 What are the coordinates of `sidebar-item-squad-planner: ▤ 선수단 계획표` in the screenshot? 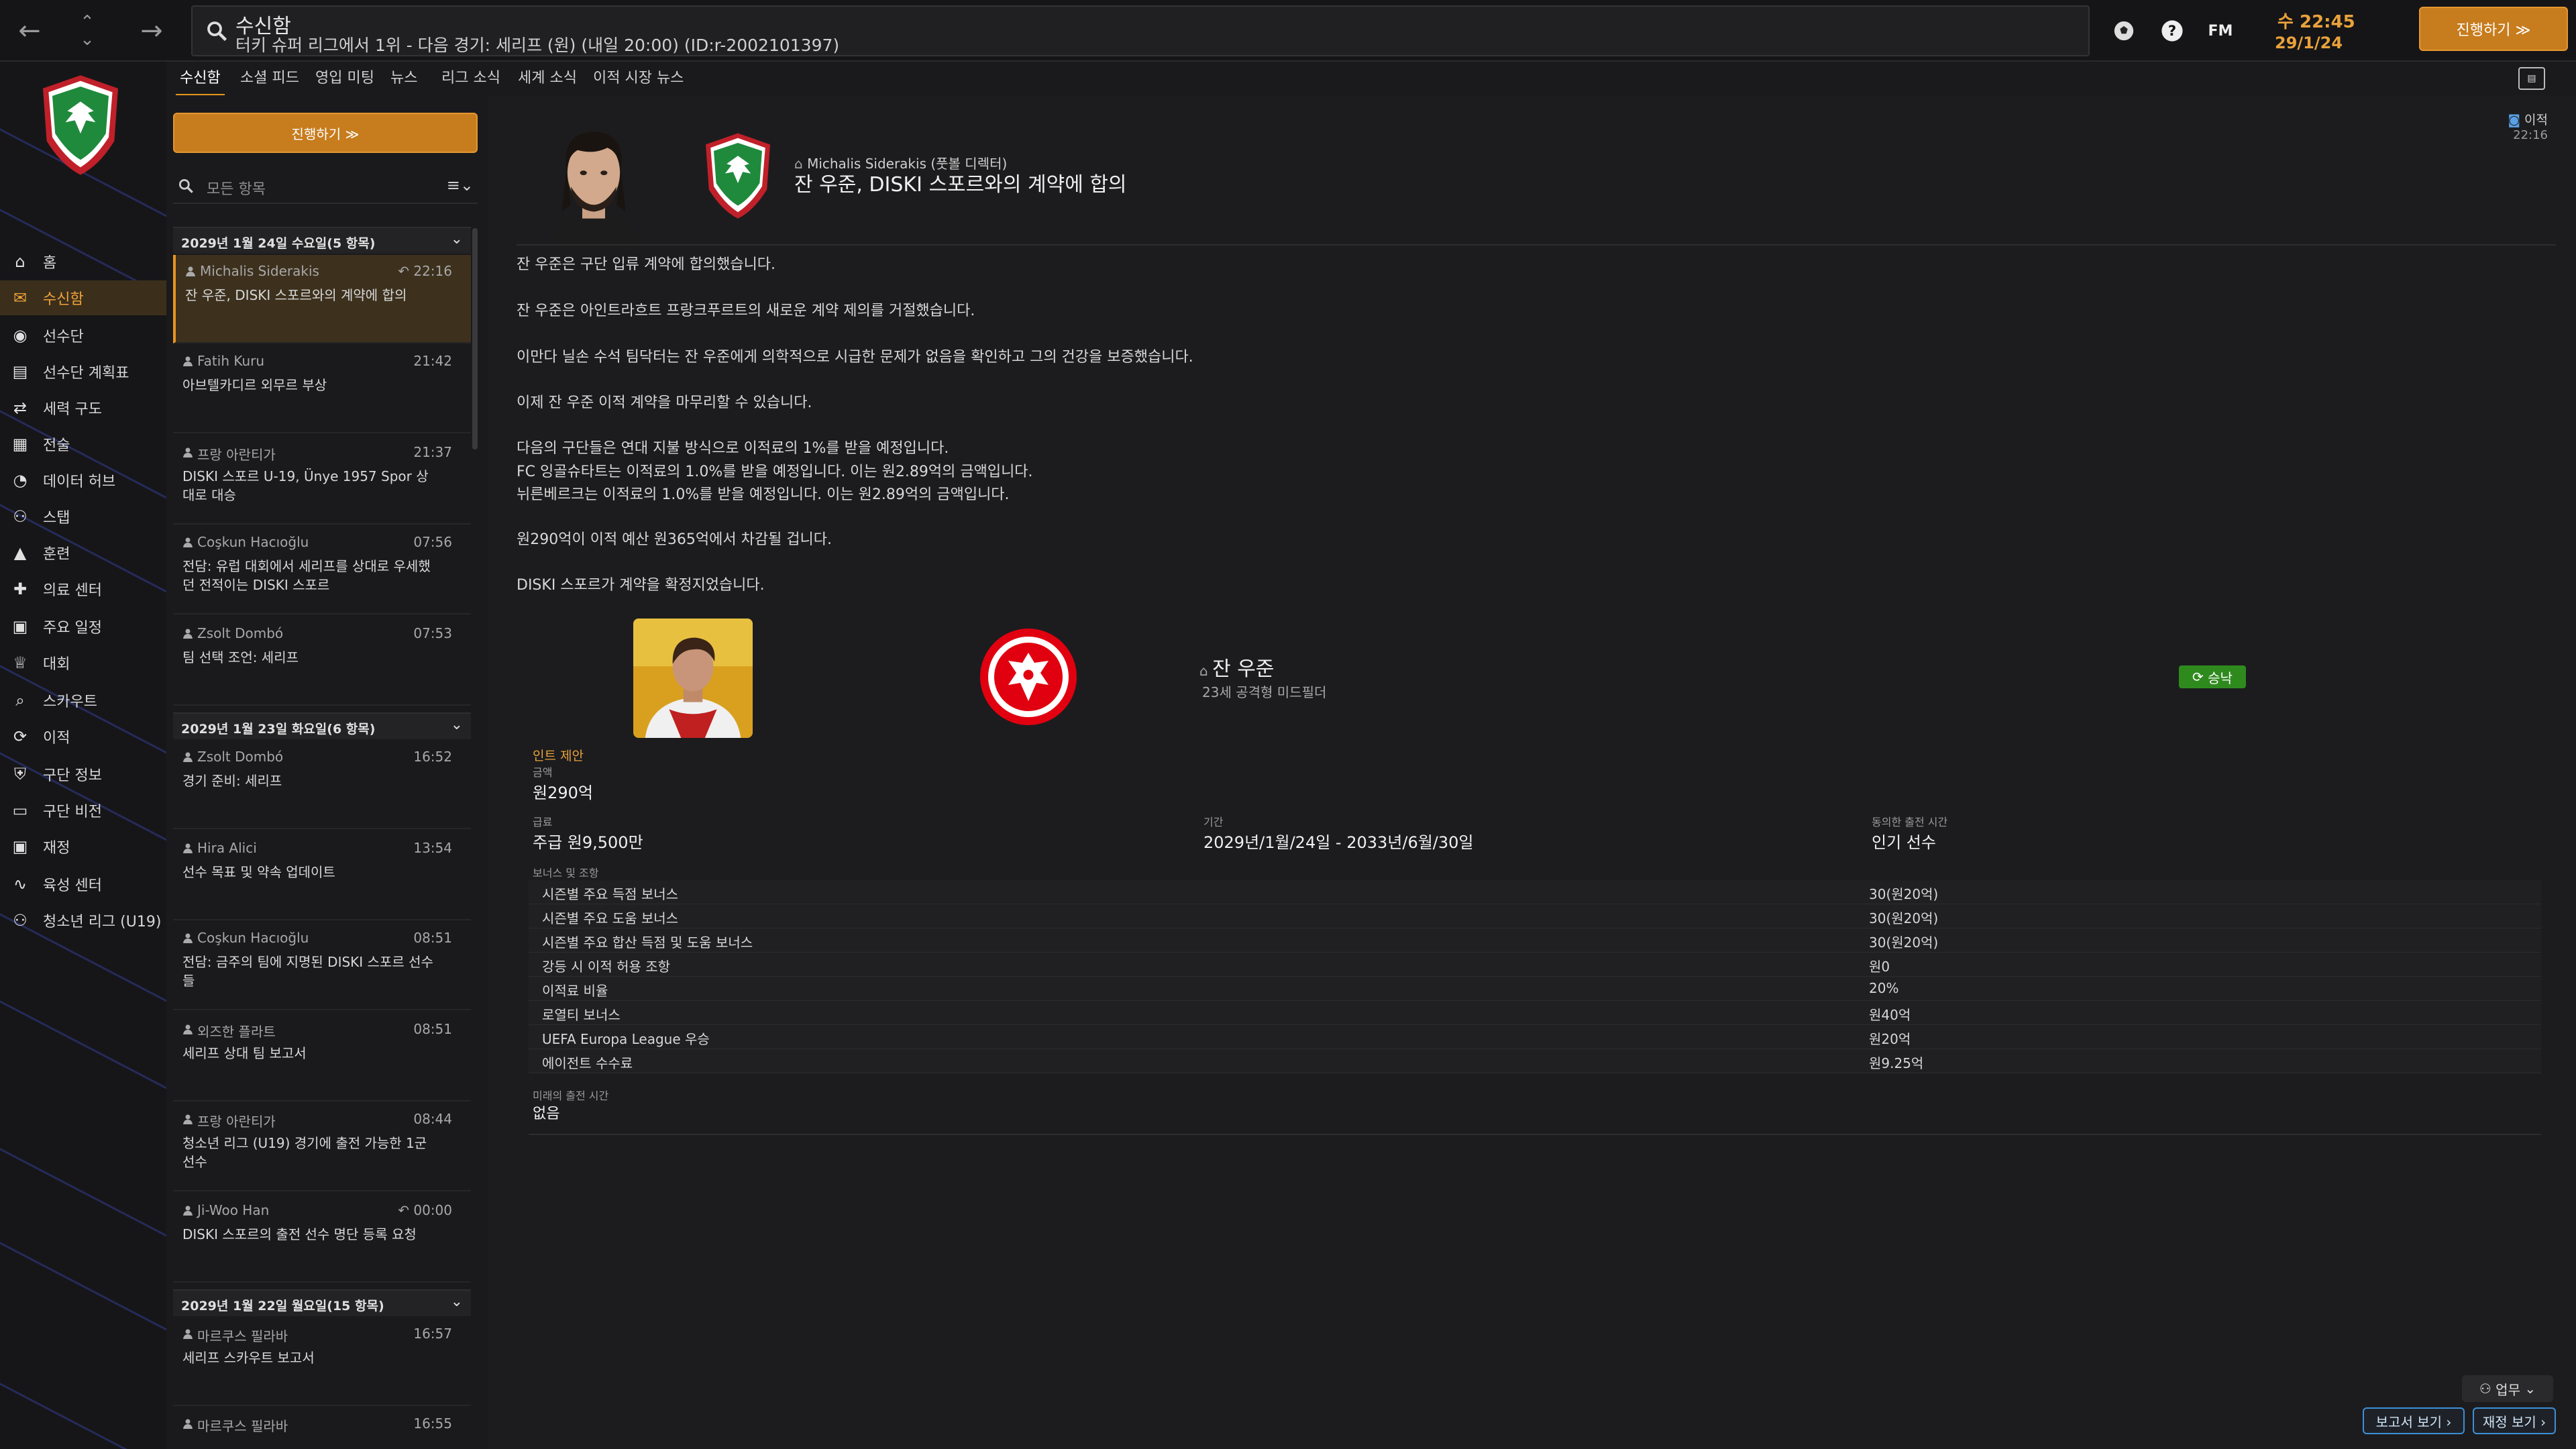 It's located at (83, 371).